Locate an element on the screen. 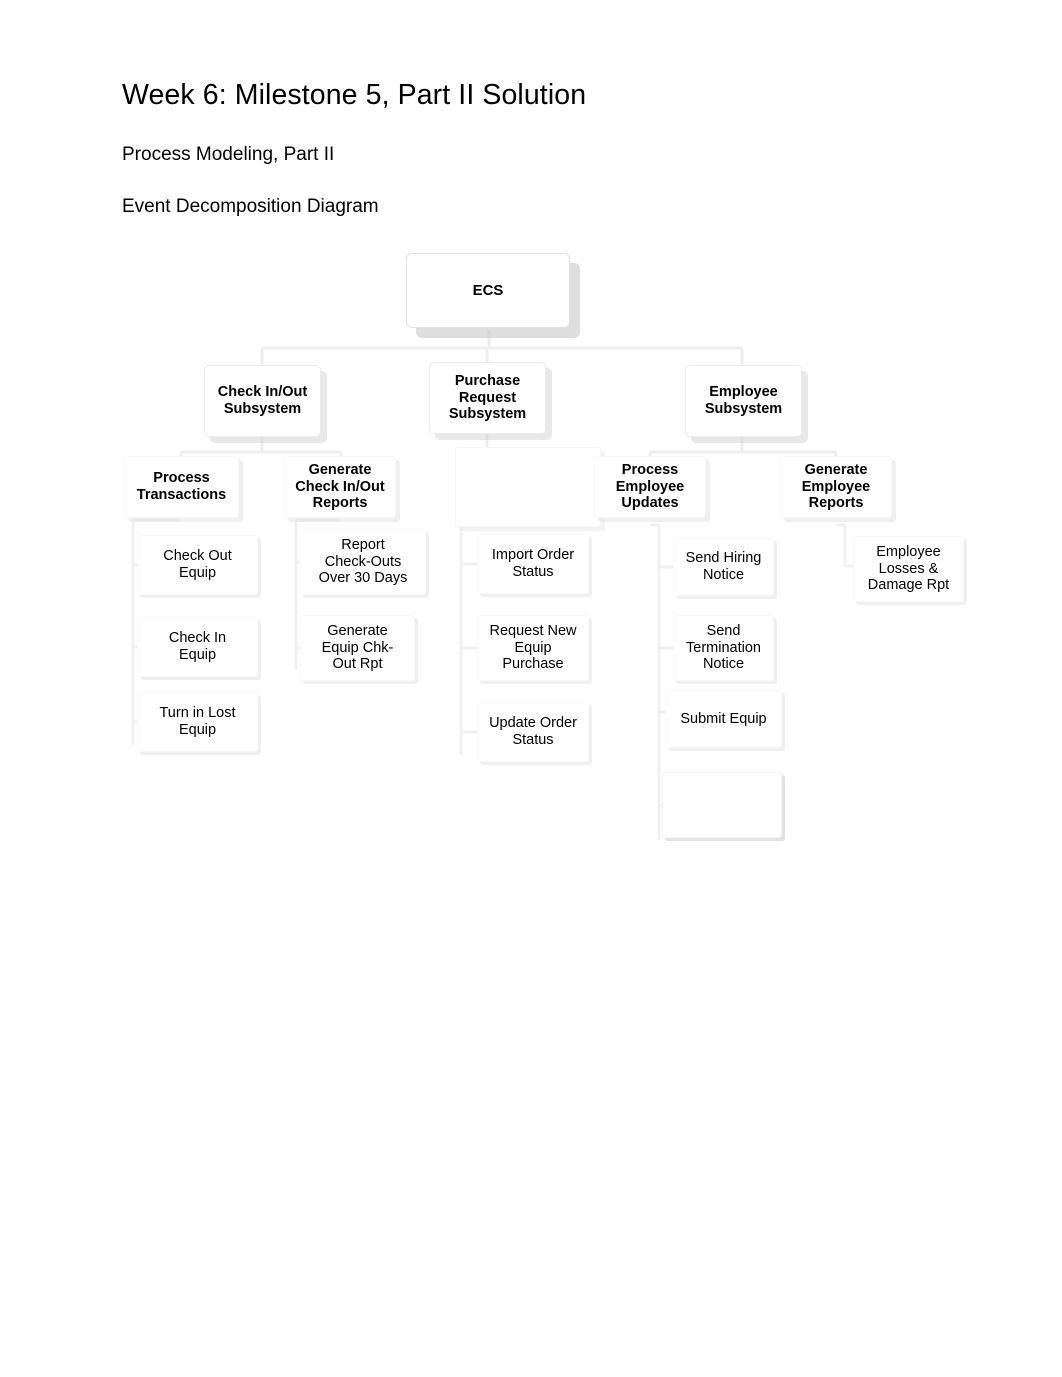  node-send-termination-notice: Send Termination Notice is located at coordinates (723, 648).